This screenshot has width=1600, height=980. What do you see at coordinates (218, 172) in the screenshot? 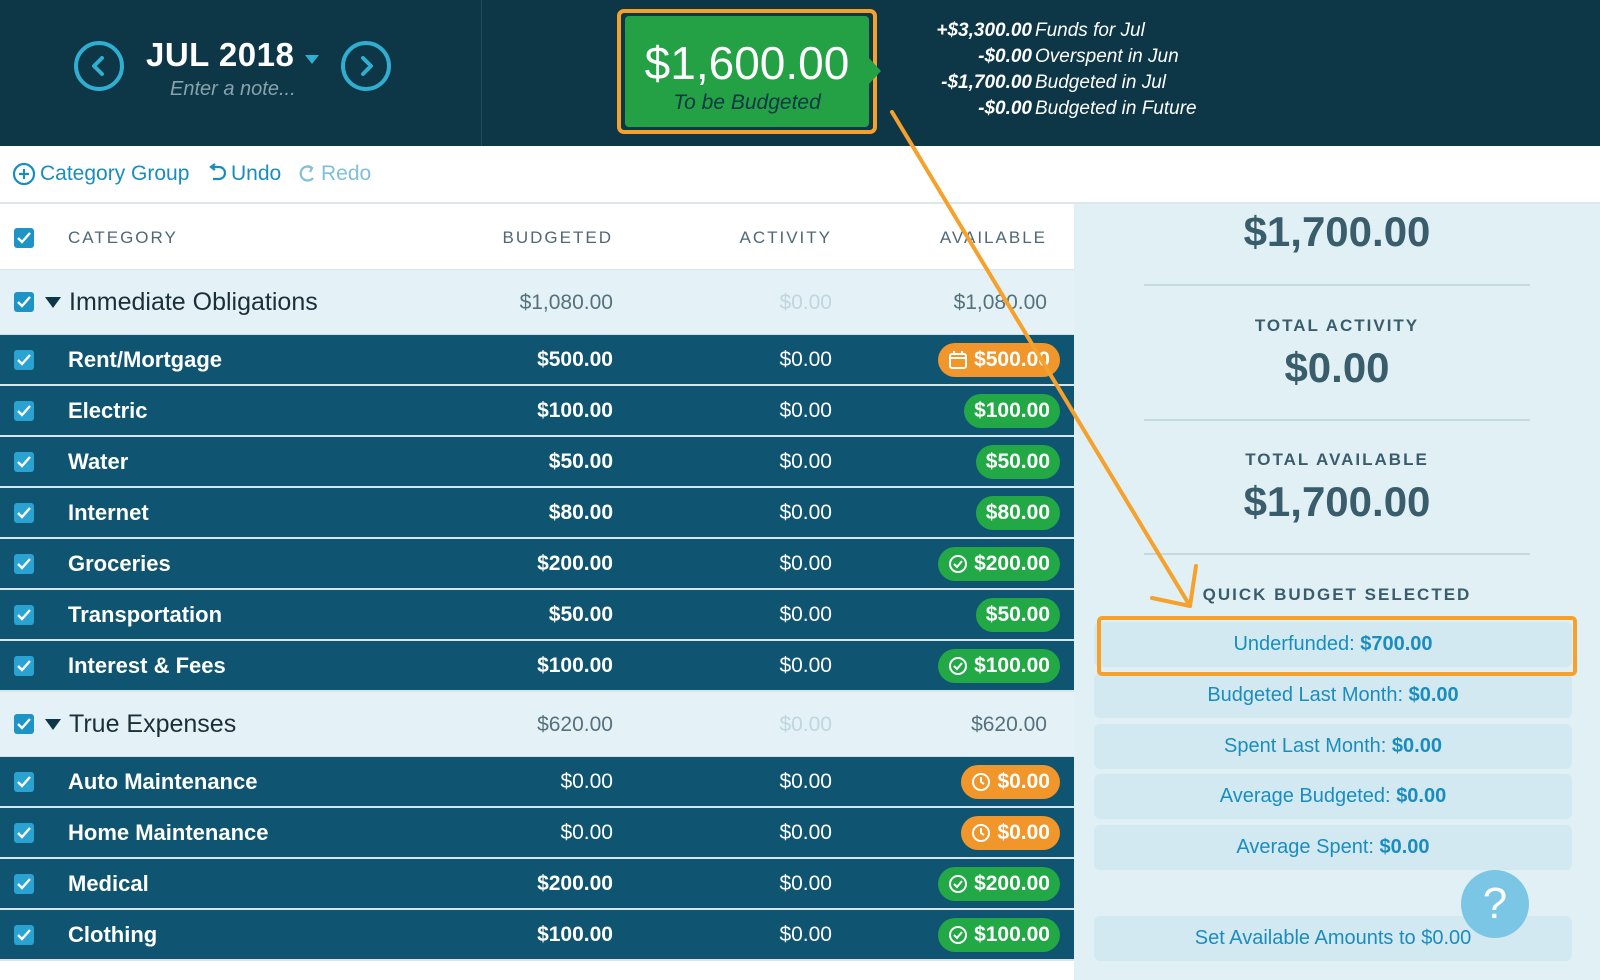
I see `undo-icon` at bounding box center [218, 172].